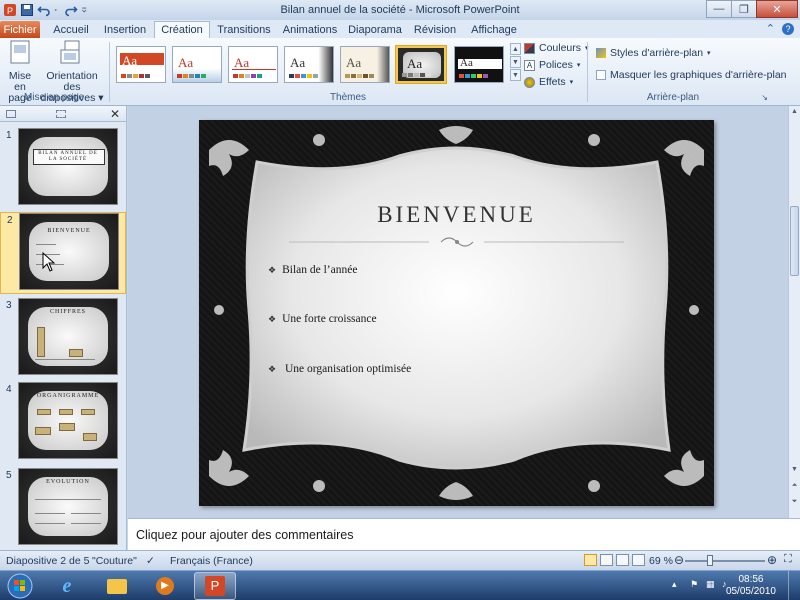 The image size is (800, 600). I want to click on slide-thumbnail-3: CHIFFRES, so click(68, 336).